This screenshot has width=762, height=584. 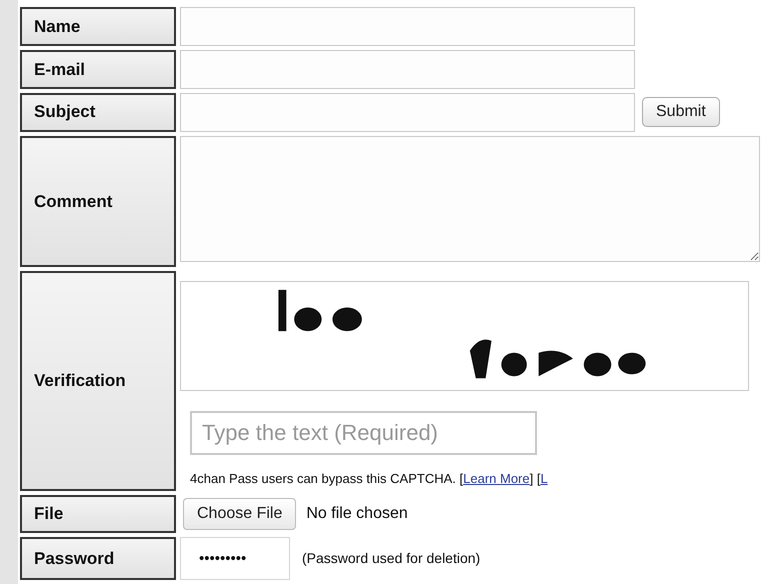 I want to click on link: L, so click(x=544, y=478).